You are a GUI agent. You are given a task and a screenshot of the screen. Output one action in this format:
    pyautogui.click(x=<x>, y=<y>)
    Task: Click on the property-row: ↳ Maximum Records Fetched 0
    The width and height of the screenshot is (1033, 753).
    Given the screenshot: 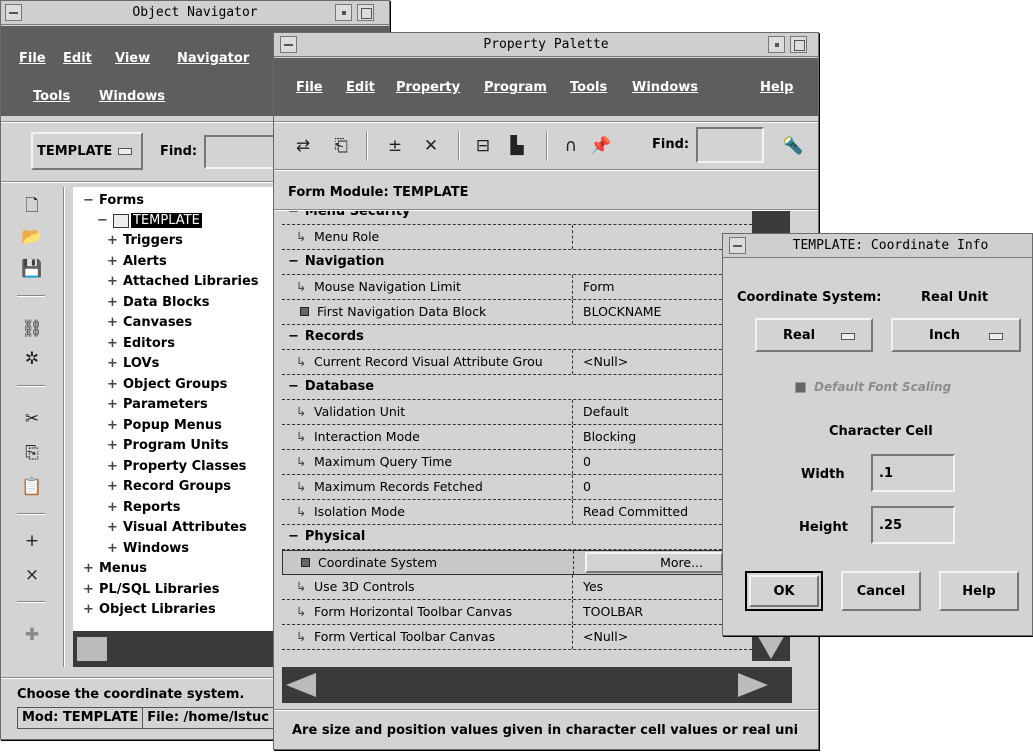 What is the action you would take?
    pyautogui.click(x=517, y=487)
    